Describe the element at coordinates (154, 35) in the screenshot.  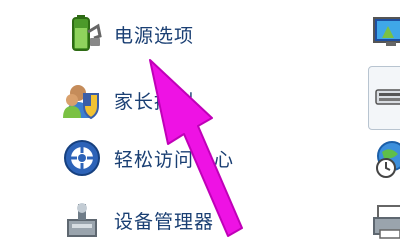
I see `power-options-label: 电源选项` at that location.